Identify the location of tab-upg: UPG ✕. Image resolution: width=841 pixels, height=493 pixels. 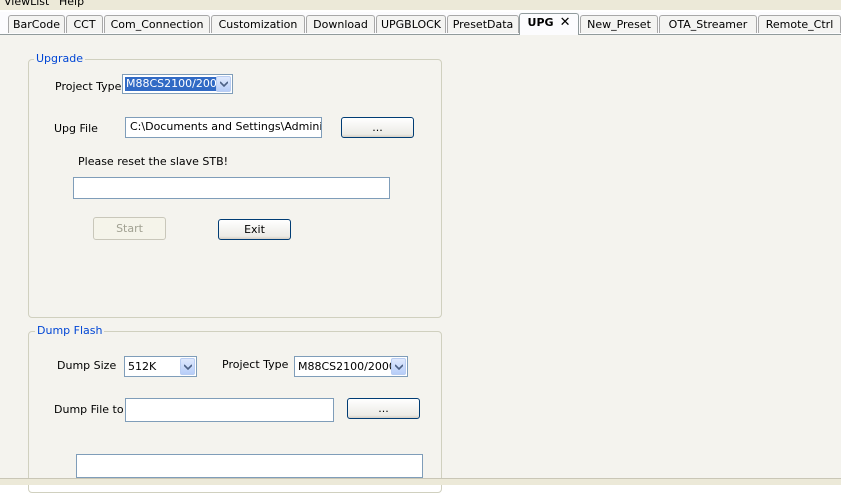
(549, 24).